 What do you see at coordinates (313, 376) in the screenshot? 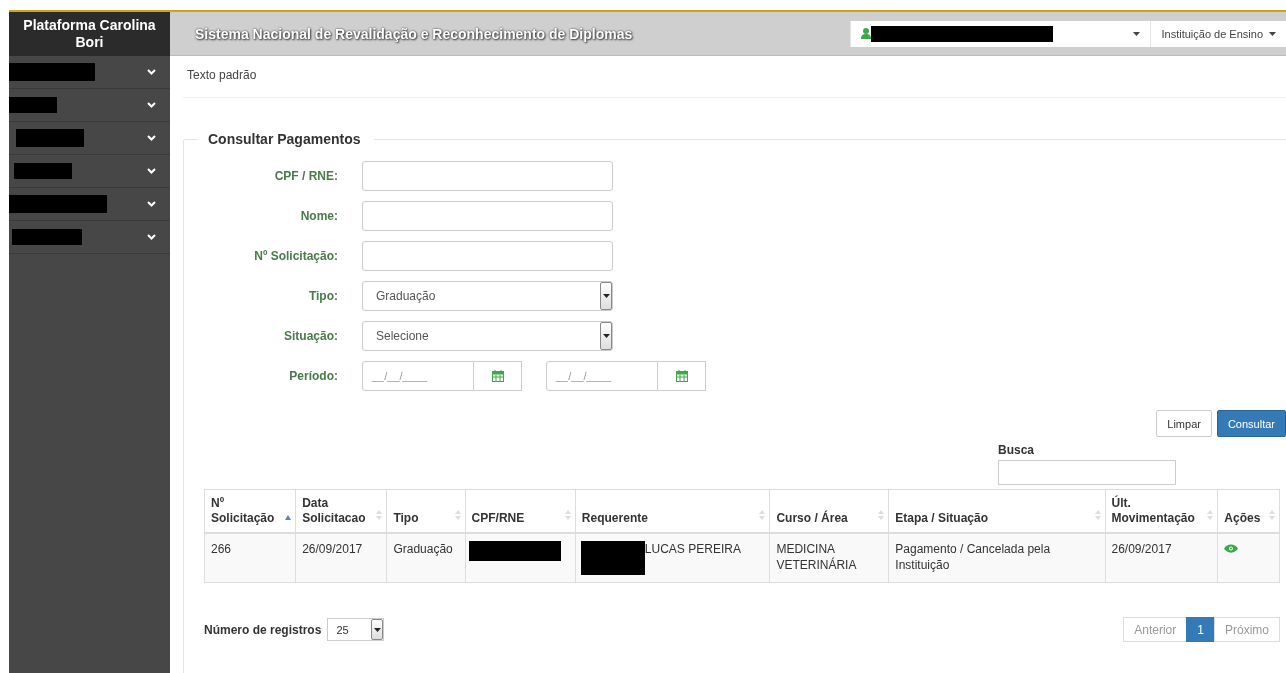
I see `field-label: Período:` at bounding box center [313, 376].